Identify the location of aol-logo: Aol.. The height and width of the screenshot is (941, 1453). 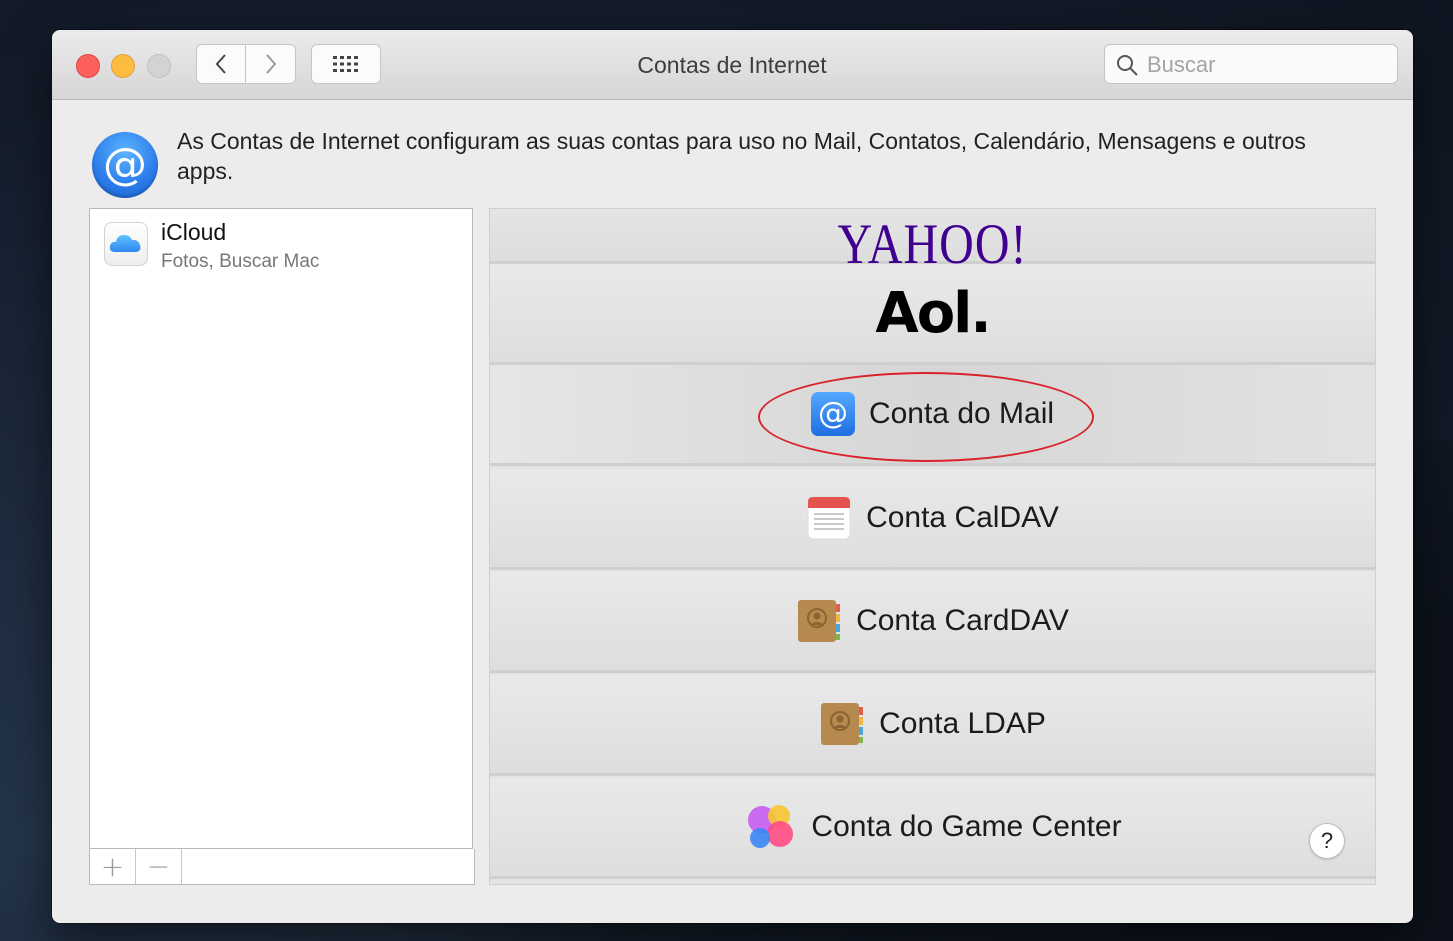
(933, 313).